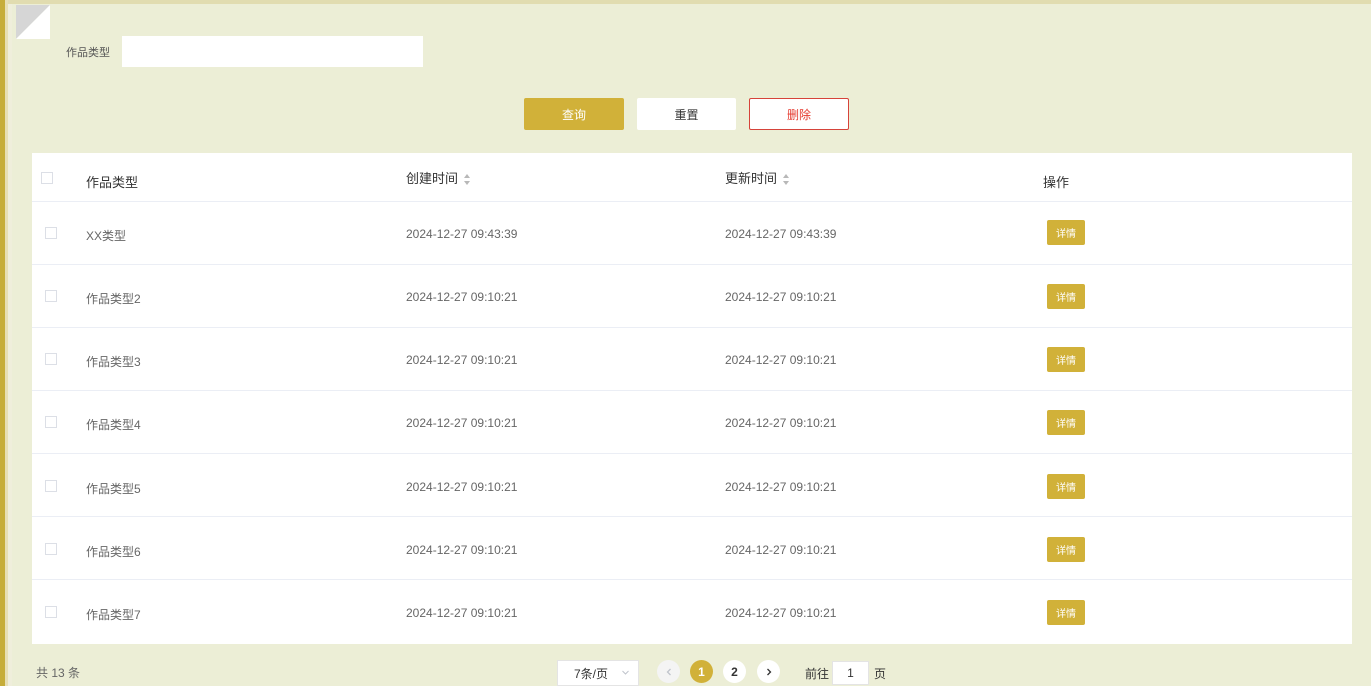 Image resolution: width=1371 pixels, height=686 pixels. What do you see at coordinates (462, 234) in the screenshot?
I see `cell-created: 2024-12-27 09:43:39` at bounding box center [462, 234].